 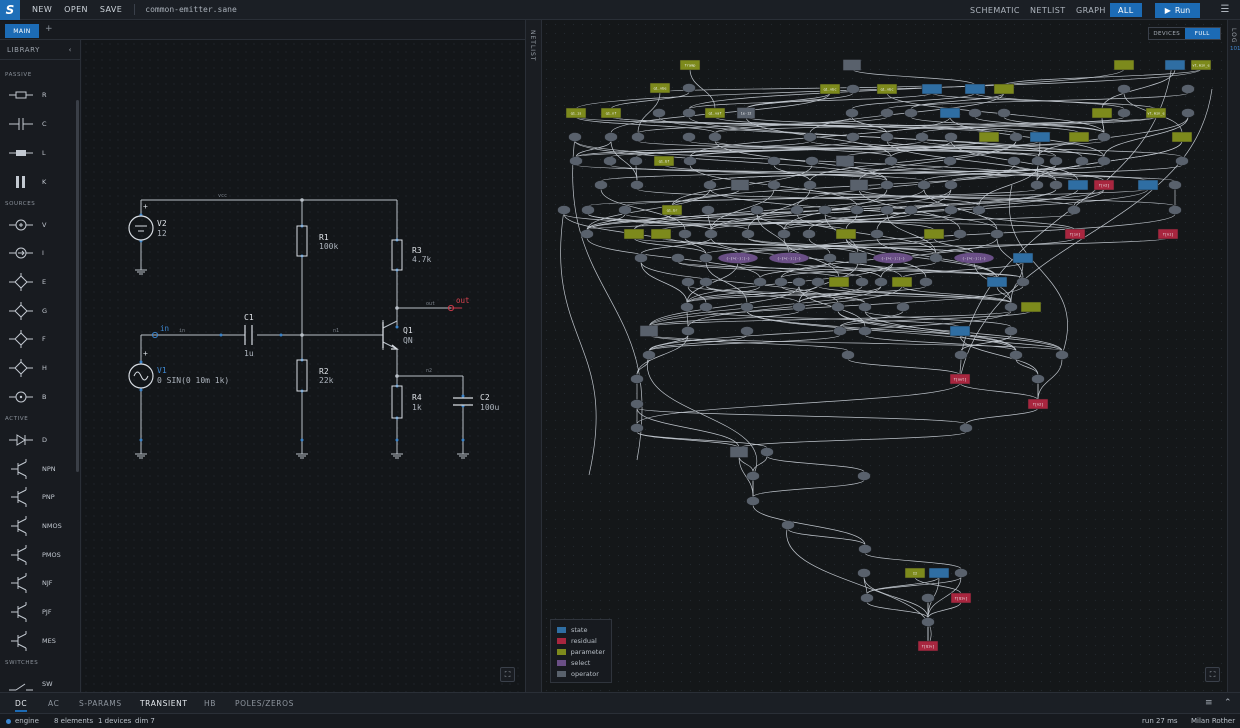 What do you see at coordinates (1202, 33) in the screenshot?
I see `toggle-full: FULL` at bounding box center [1202, 33].